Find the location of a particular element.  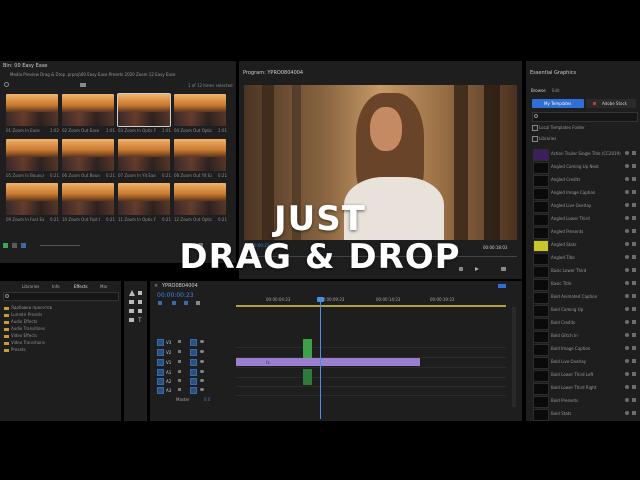

local-templates-checkbox is located at coordinates (535, 128).